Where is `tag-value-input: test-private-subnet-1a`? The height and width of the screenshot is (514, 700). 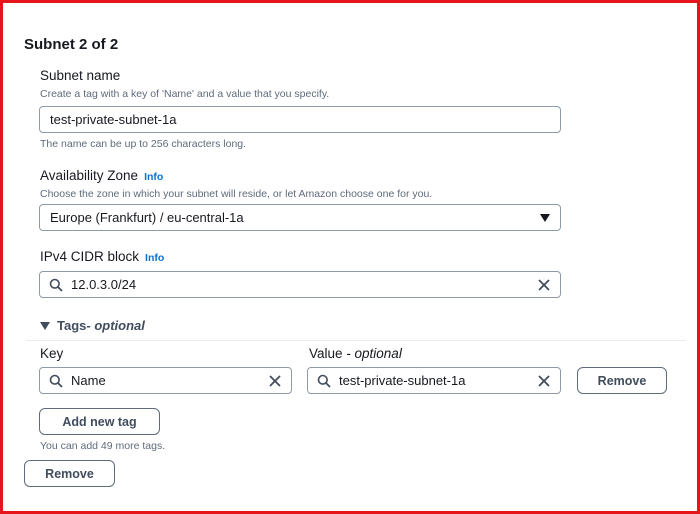 tag-value-input: test-private-subnet-1a is located at coordinates (434, 380).